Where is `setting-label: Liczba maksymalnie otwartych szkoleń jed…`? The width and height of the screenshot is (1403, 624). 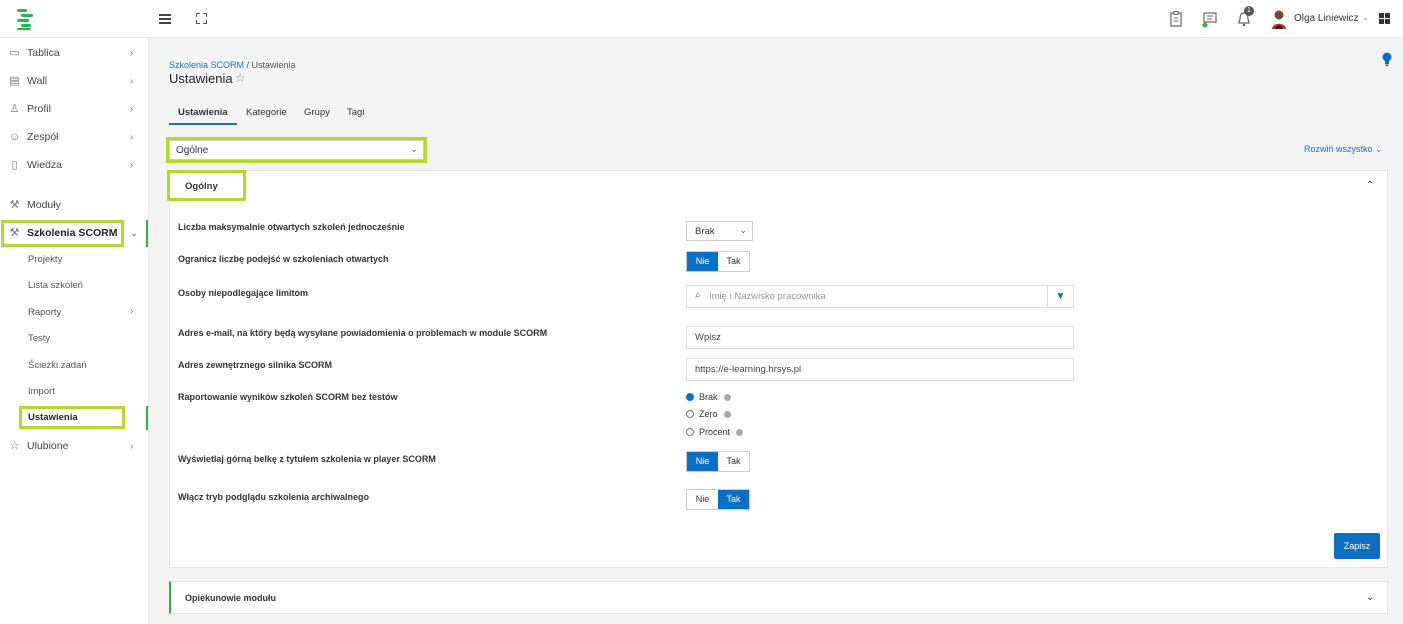 setting-label: Liczba maksymalnie otwartych szkoleń jed… is located at coordinates (291, 227).